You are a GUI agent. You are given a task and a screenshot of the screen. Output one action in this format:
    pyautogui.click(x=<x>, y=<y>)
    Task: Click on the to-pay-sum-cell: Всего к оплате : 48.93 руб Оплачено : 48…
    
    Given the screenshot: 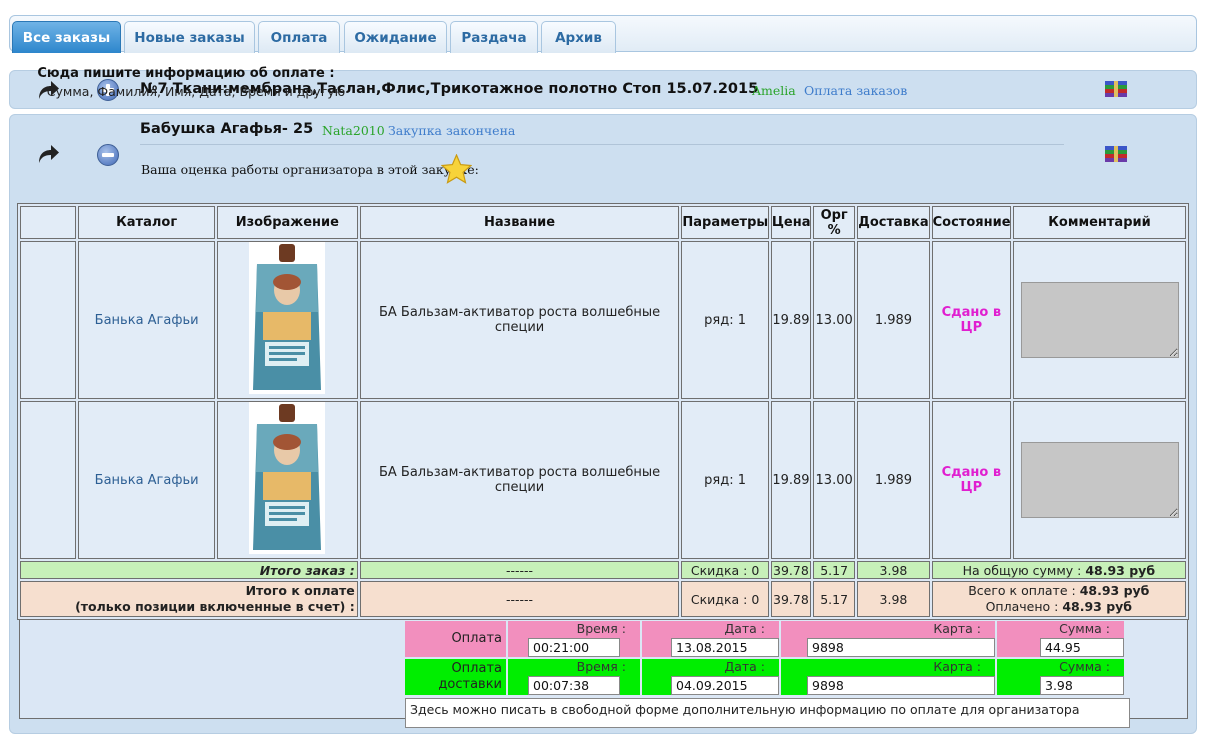 What is the action you would take?
    pyautogui.click(x=1058, y=599)
    